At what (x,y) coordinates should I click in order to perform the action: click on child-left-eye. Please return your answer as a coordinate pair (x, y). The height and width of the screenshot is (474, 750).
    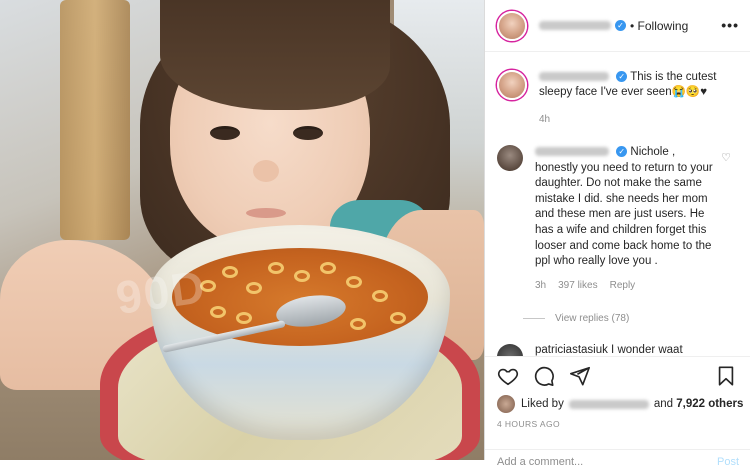
    Looking at the image, I should click on (225, 133).